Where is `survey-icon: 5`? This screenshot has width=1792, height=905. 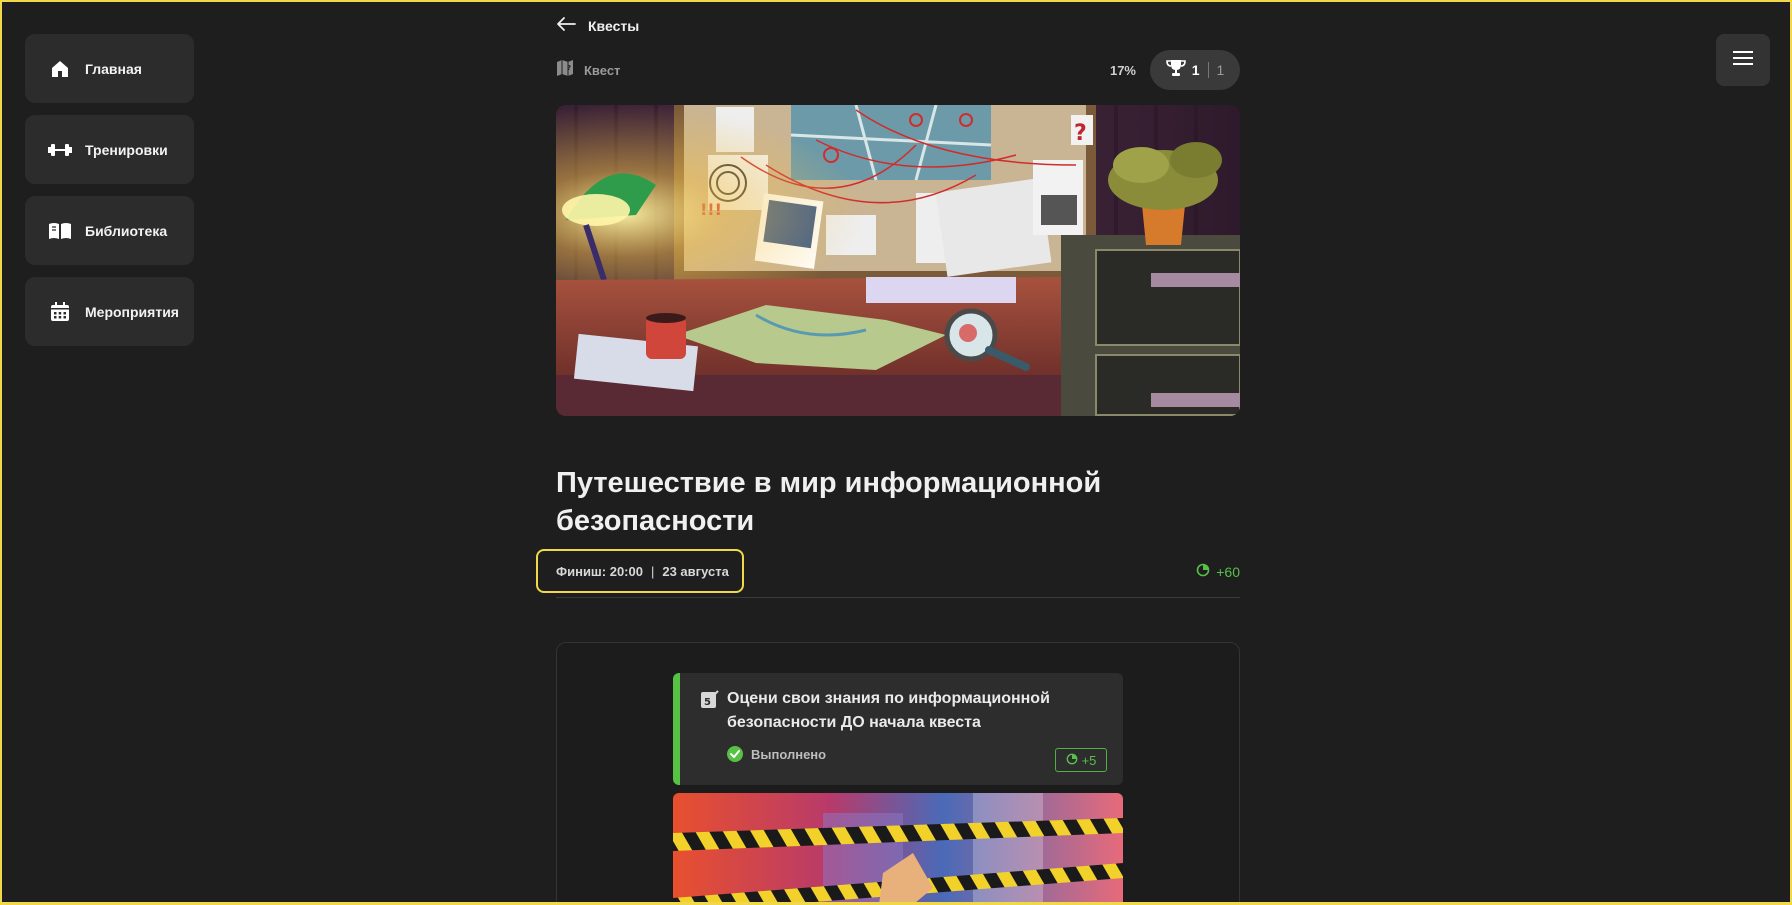
survey-icon: 5 is located at coordinates (710, 701).